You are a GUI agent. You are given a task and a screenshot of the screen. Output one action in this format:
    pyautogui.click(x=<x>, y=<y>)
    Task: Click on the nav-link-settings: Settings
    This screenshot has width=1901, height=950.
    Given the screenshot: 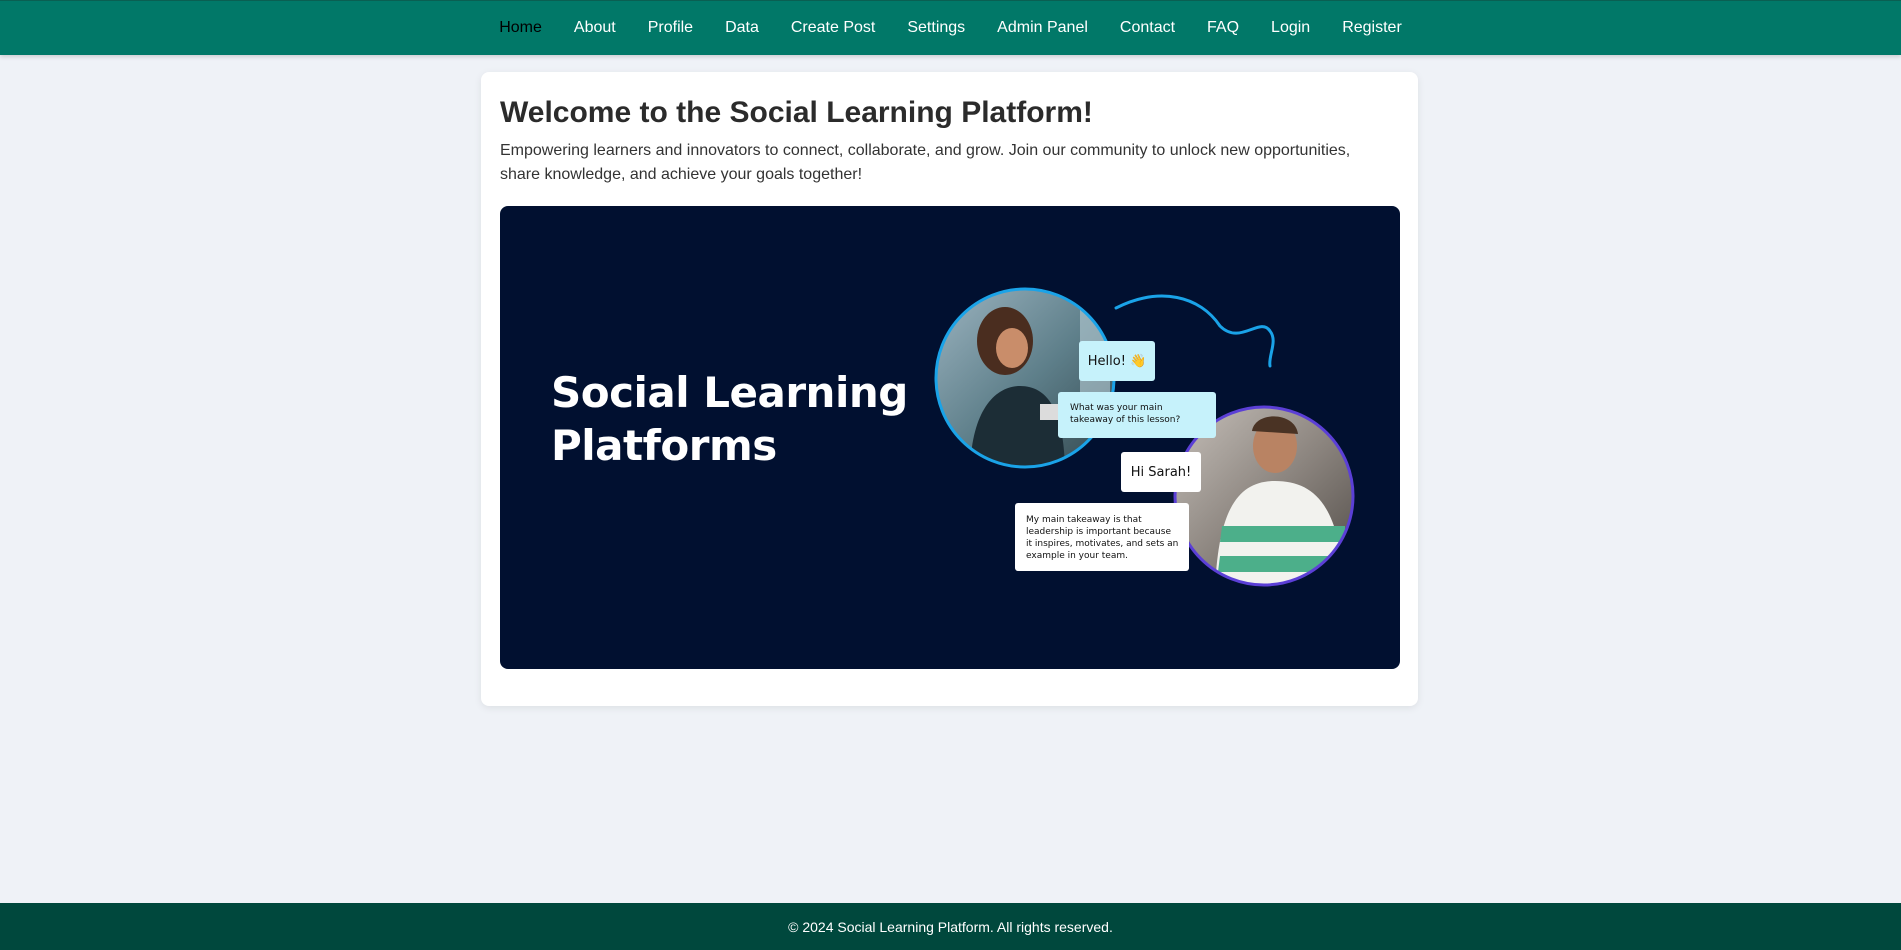 What is the action you would take?
    pyautogui.click(x=936, y=28)
    